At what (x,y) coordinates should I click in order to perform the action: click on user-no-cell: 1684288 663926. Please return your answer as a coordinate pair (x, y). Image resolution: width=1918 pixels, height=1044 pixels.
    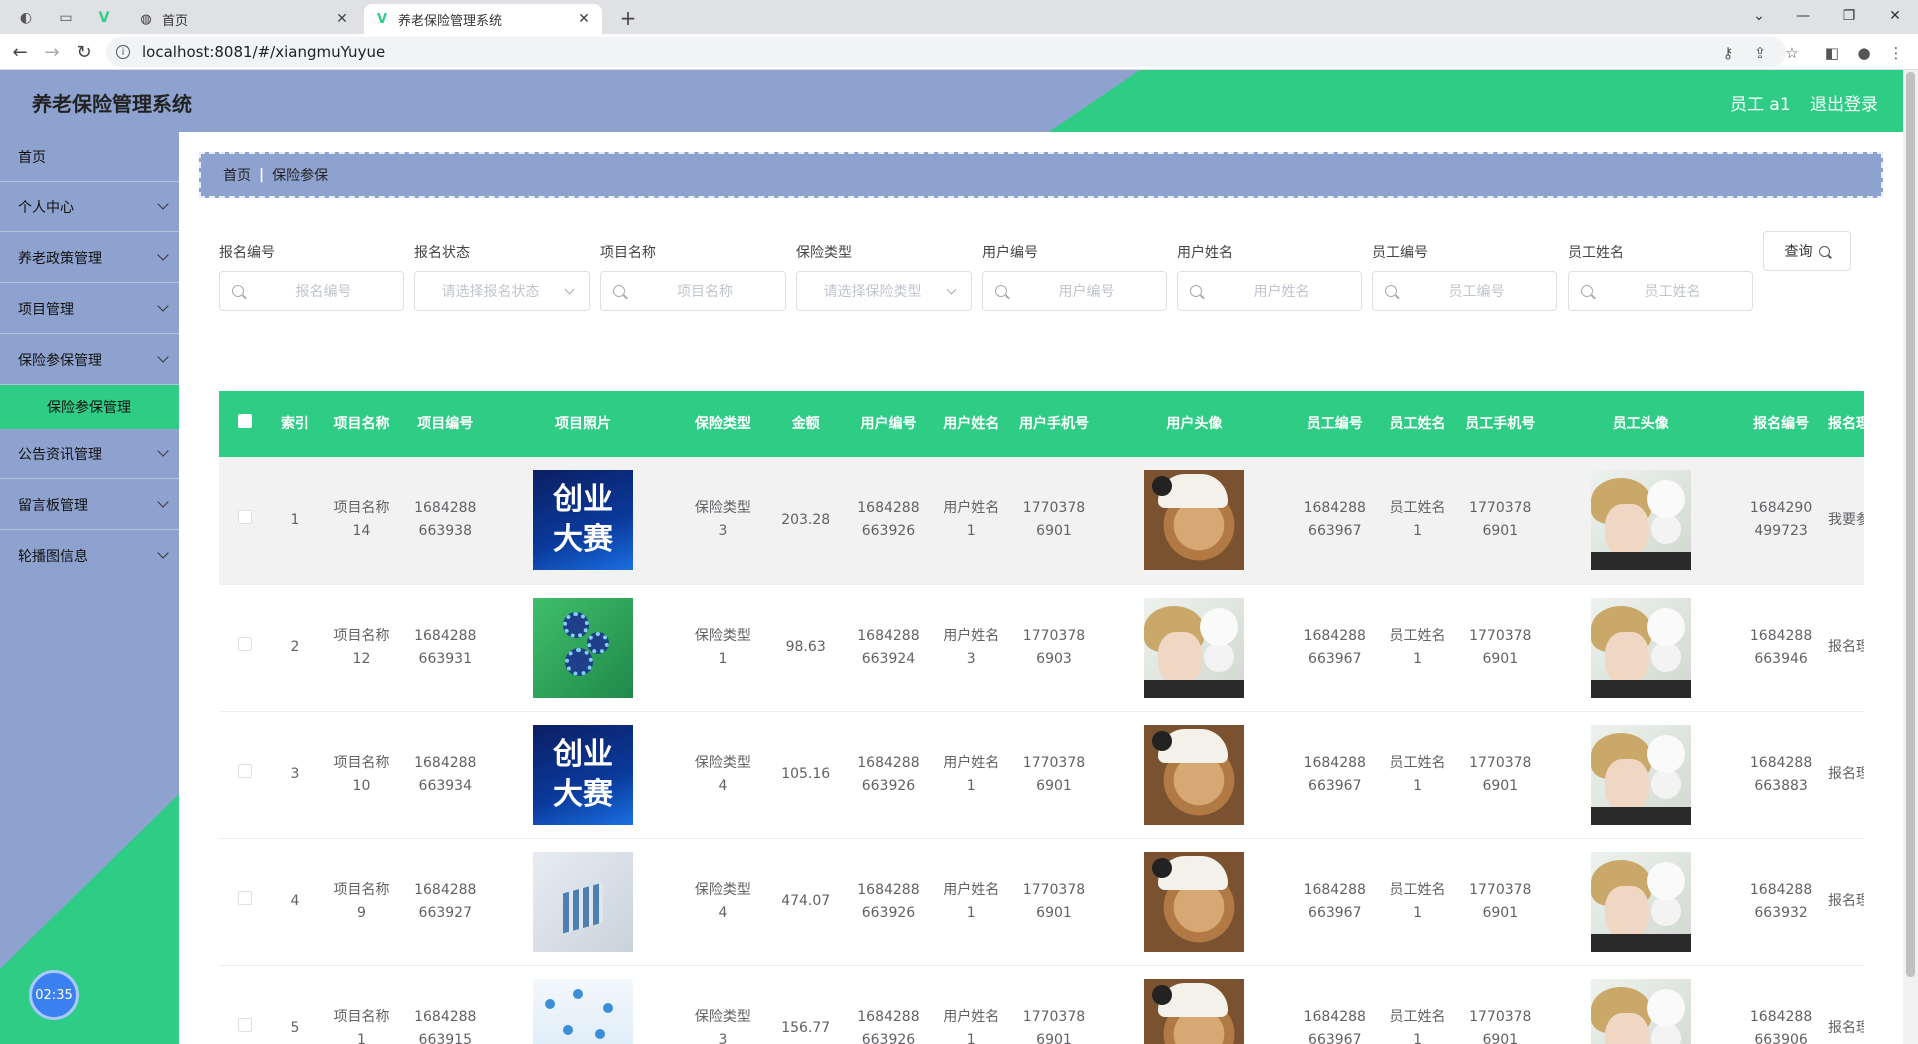
    Looking at the image, I should click on (888, 1004).